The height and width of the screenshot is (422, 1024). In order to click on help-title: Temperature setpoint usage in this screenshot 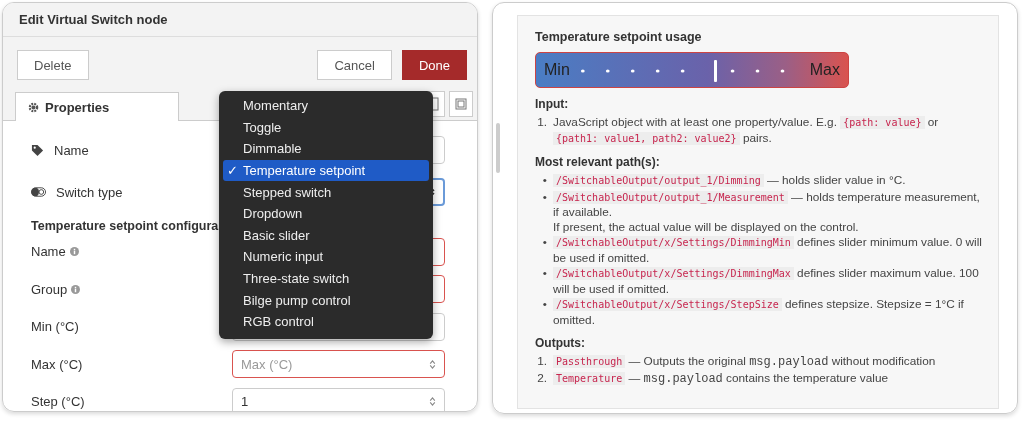, I will do `click(619, 37)`.